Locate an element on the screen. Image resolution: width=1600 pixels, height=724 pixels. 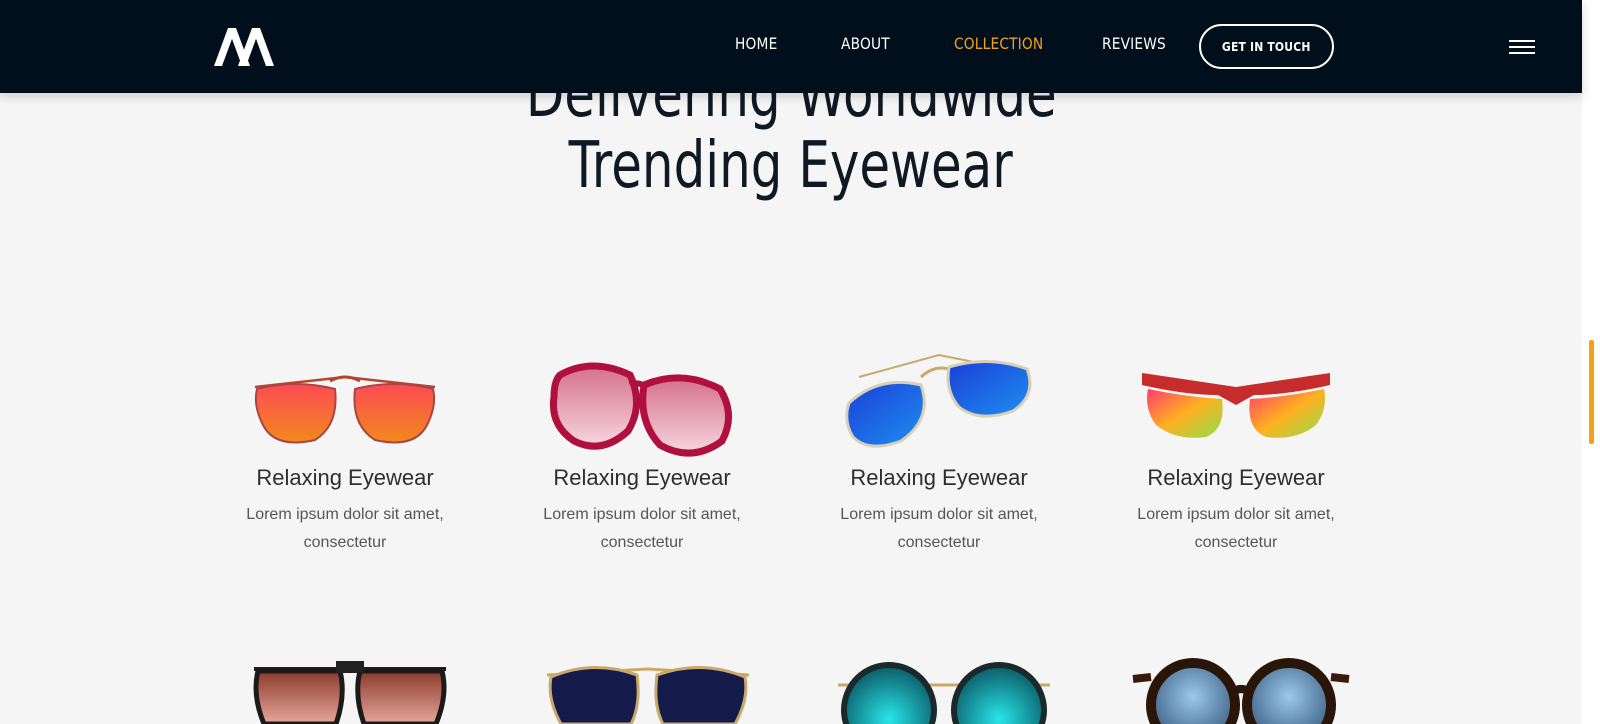
teal-round-mirror-icon is located at coordinates (944, 693).